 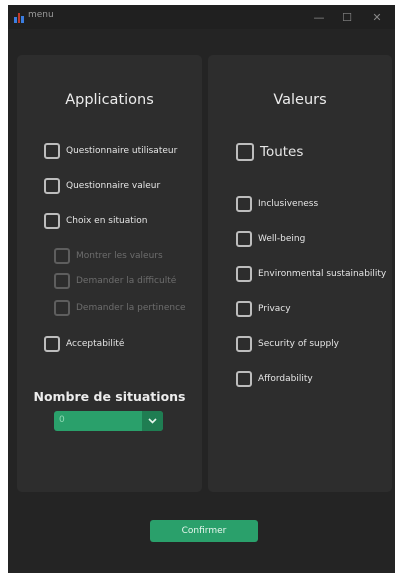 I want to click on select-dropdown-button, so click(x=152, y=421).